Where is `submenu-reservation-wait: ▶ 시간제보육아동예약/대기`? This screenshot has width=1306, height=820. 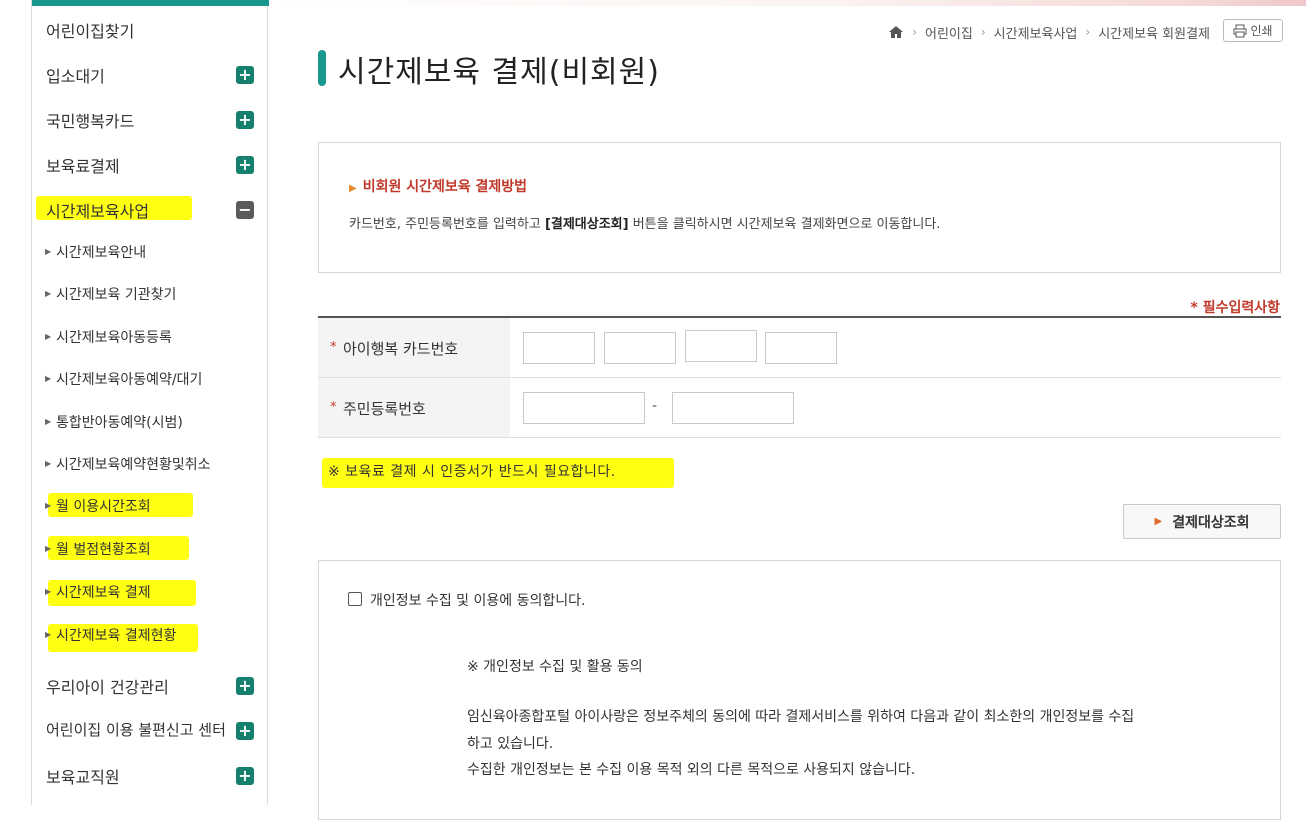 submenu-reservation-wait: ▶ 시간제보육아동예약/대기 is located at coordinates (149, 379).